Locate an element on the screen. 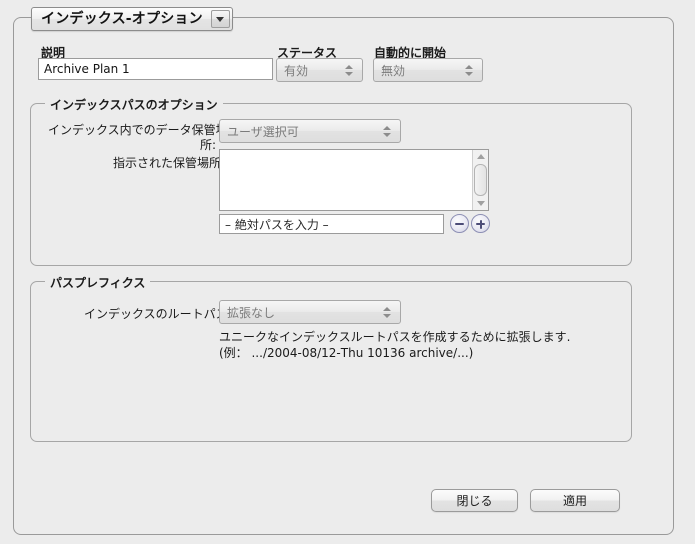 This screenshot has height=544, width=695. specified-location-textarea-body is located at coordinates (346, 180).